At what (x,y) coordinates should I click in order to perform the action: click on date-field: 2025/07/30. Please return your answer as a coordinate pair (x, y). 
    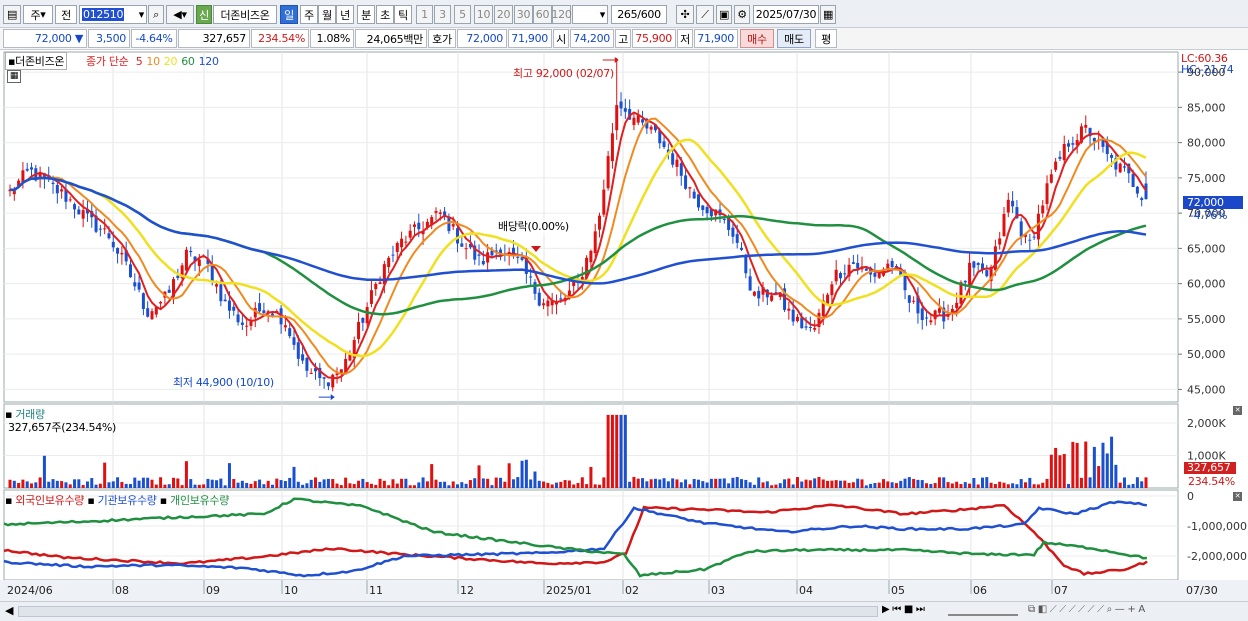
    Looking at the image, I should click on (786, 14).